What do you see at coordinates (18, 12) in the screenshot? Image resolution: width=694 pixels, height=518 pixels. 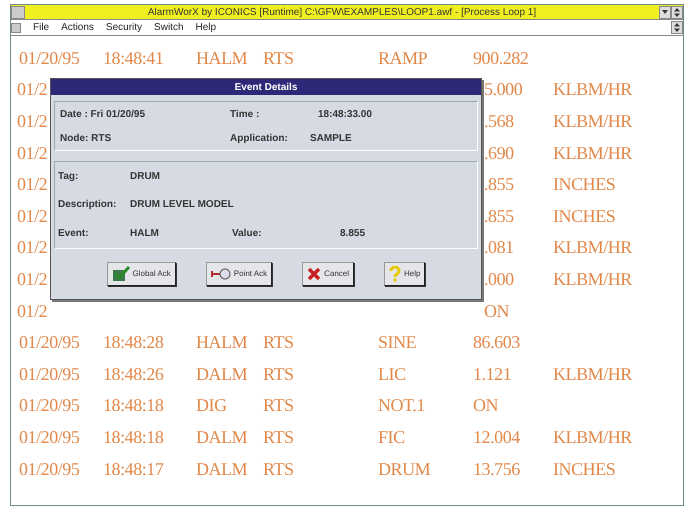 I see `system-menu-icon` at bounding box center [18, 12].